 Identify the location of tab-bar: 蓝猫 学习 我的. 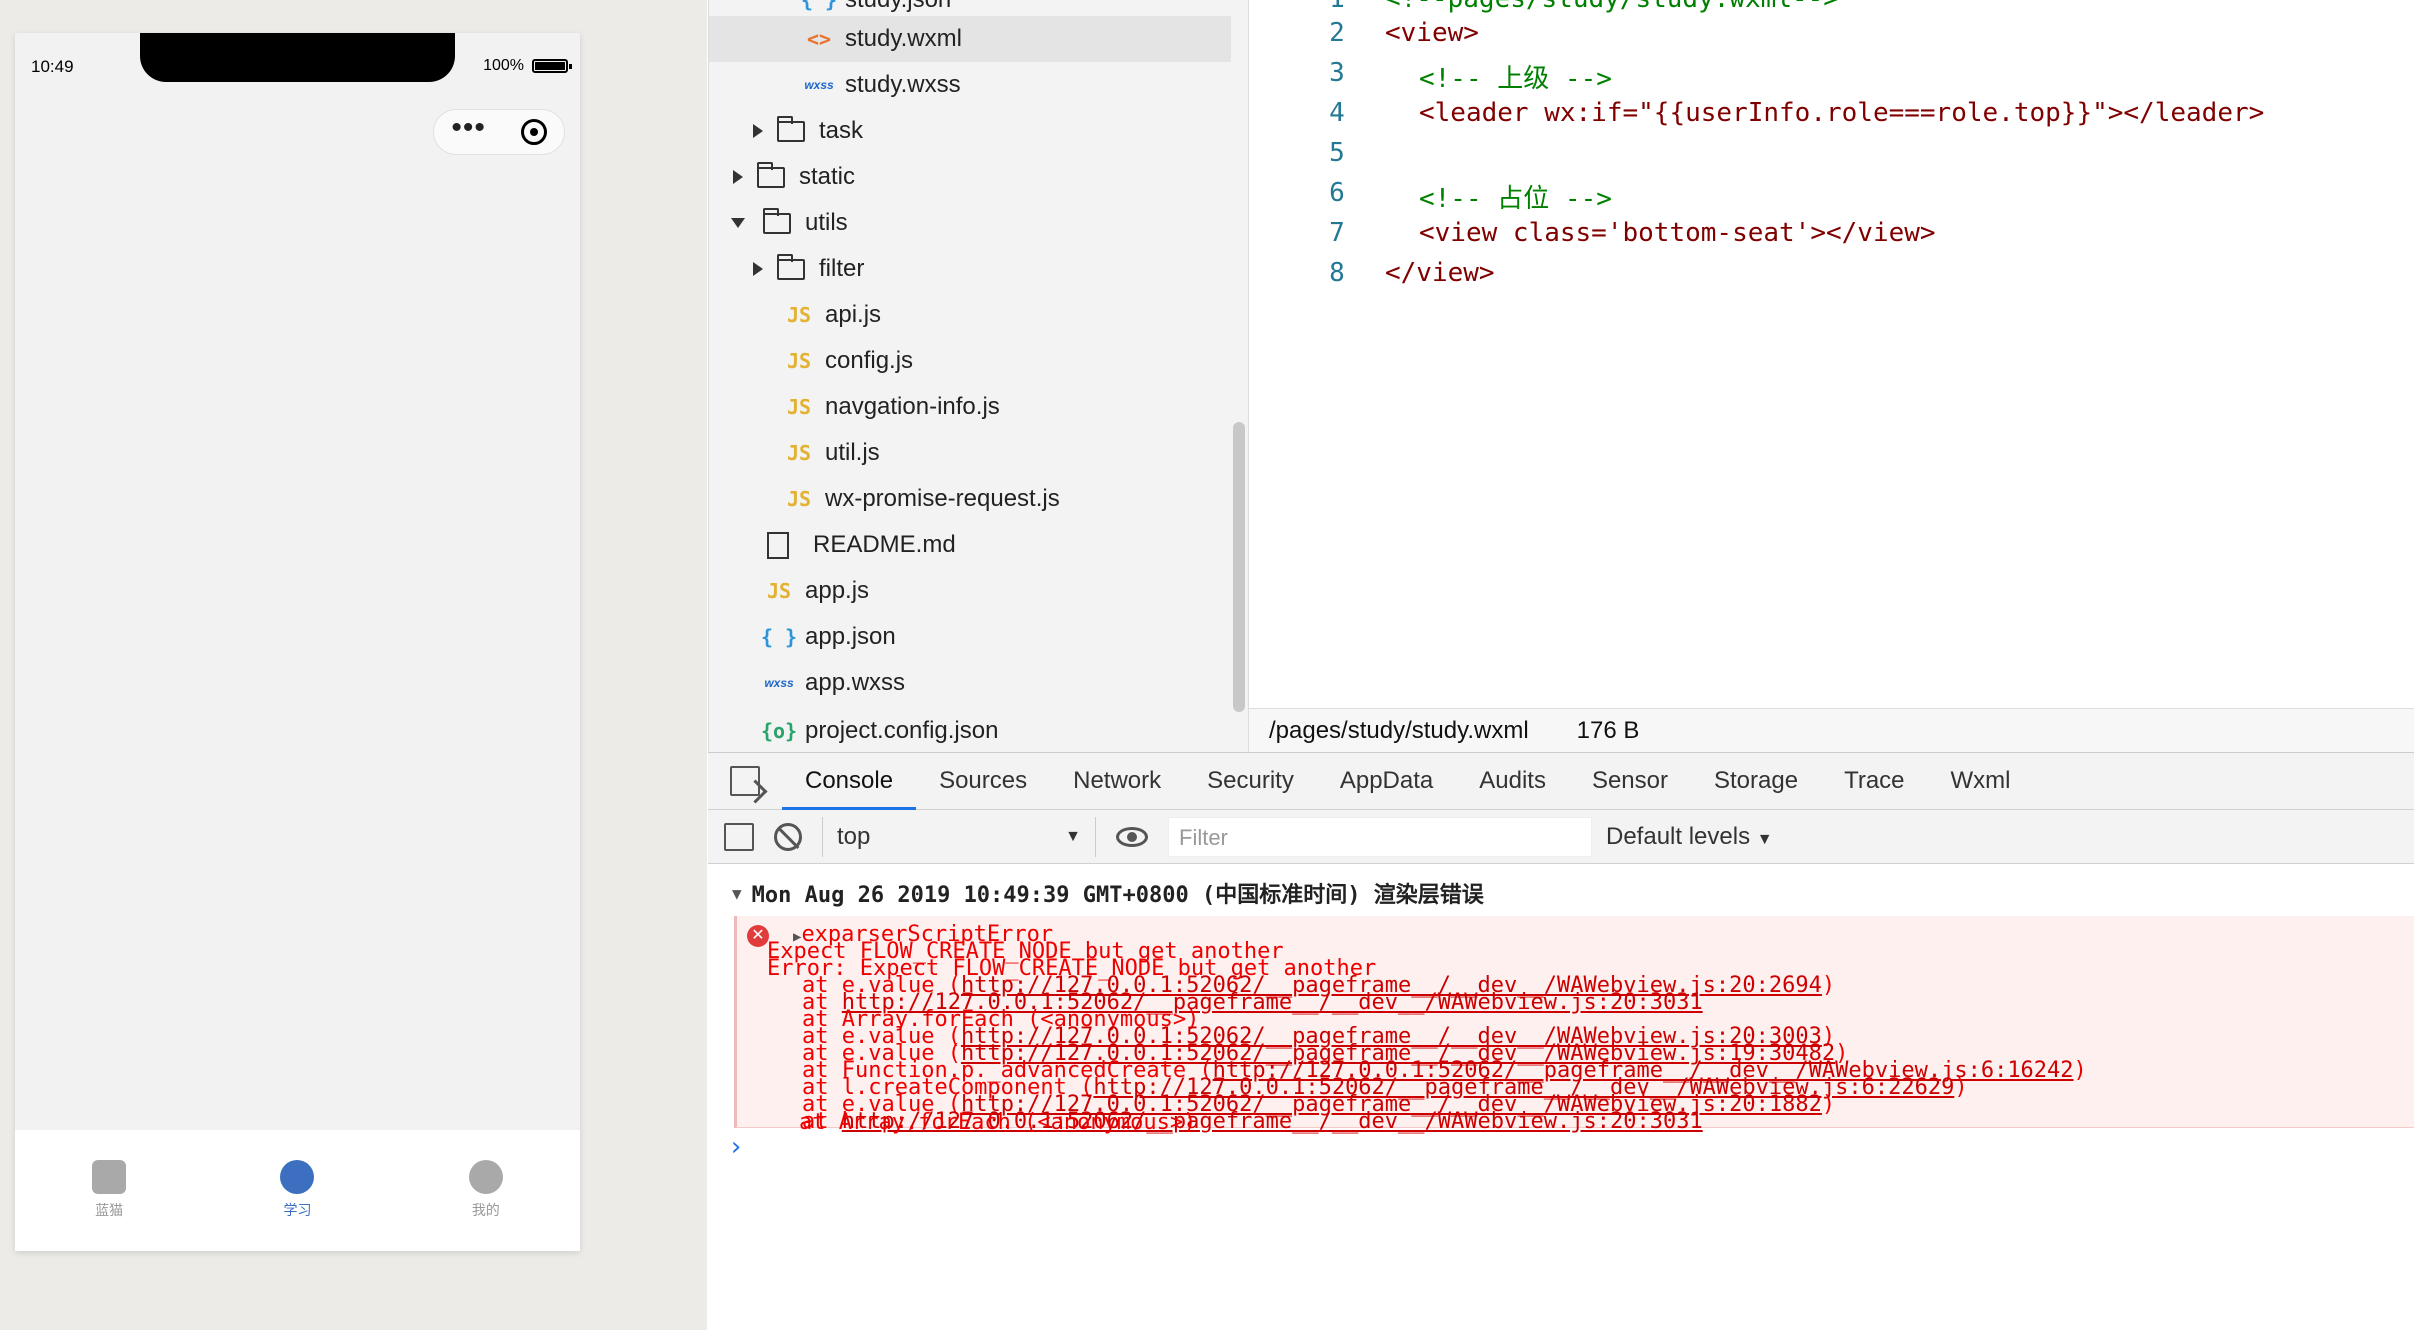
(297, 1190).